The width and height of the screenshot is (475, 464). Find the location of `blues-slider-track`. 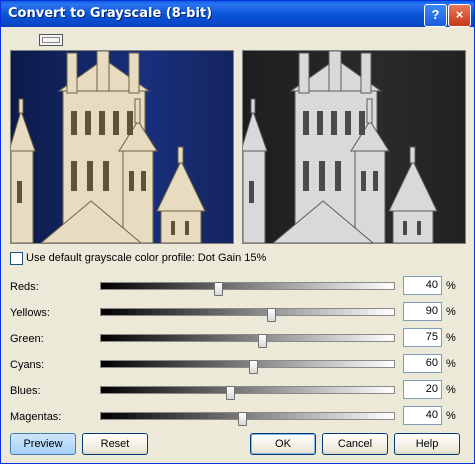

blues-slider-track is located at coordinates (247, 393).